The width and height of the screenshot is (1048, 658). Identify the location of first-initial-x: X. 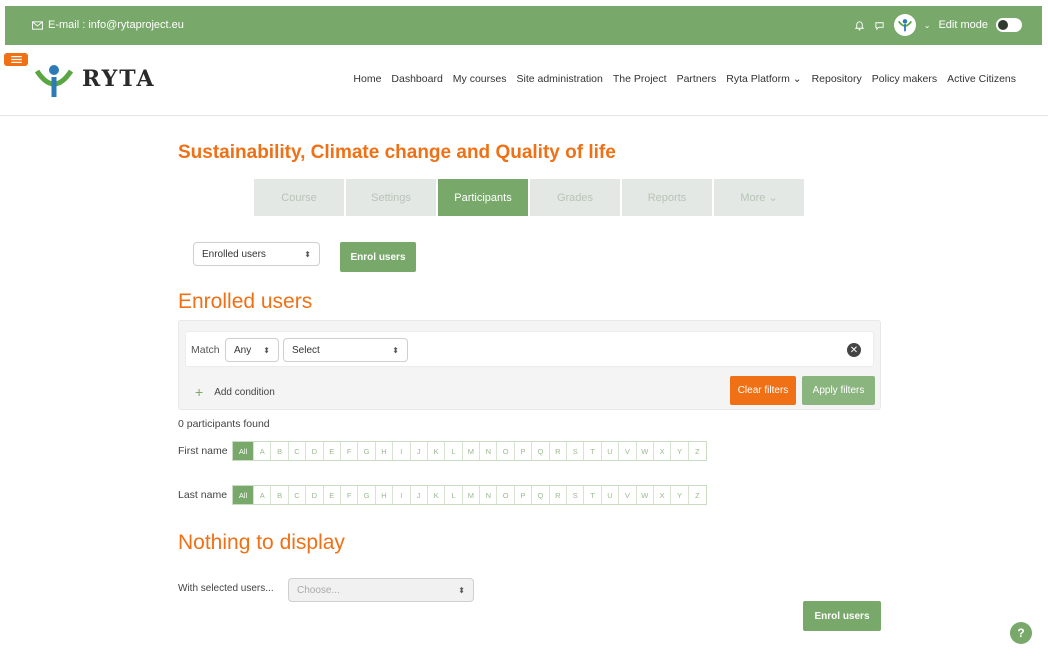
(663, 451).